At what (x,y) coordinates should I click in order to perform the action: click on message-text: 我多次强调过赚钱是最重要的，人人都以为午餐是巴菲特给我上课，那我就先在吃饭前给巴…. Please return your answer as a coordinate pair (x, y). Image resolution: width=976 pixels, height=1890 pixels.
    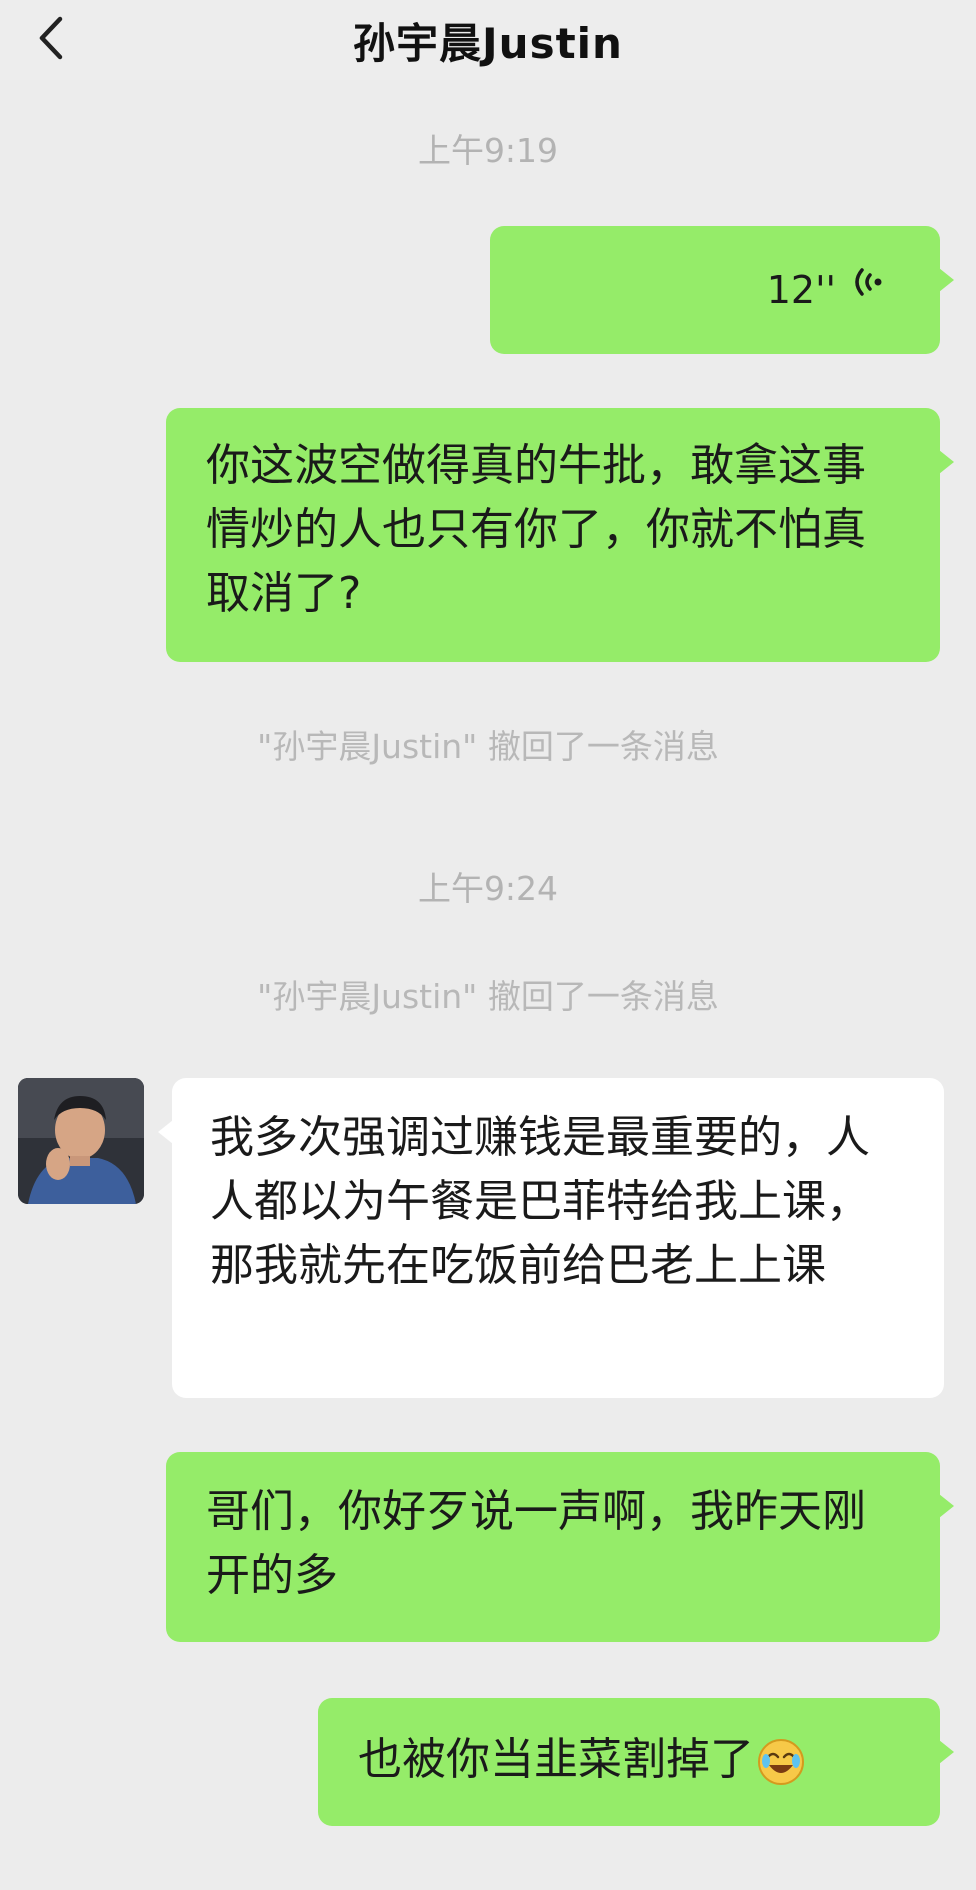
    Looking at the image, I should click on (540, 1201).